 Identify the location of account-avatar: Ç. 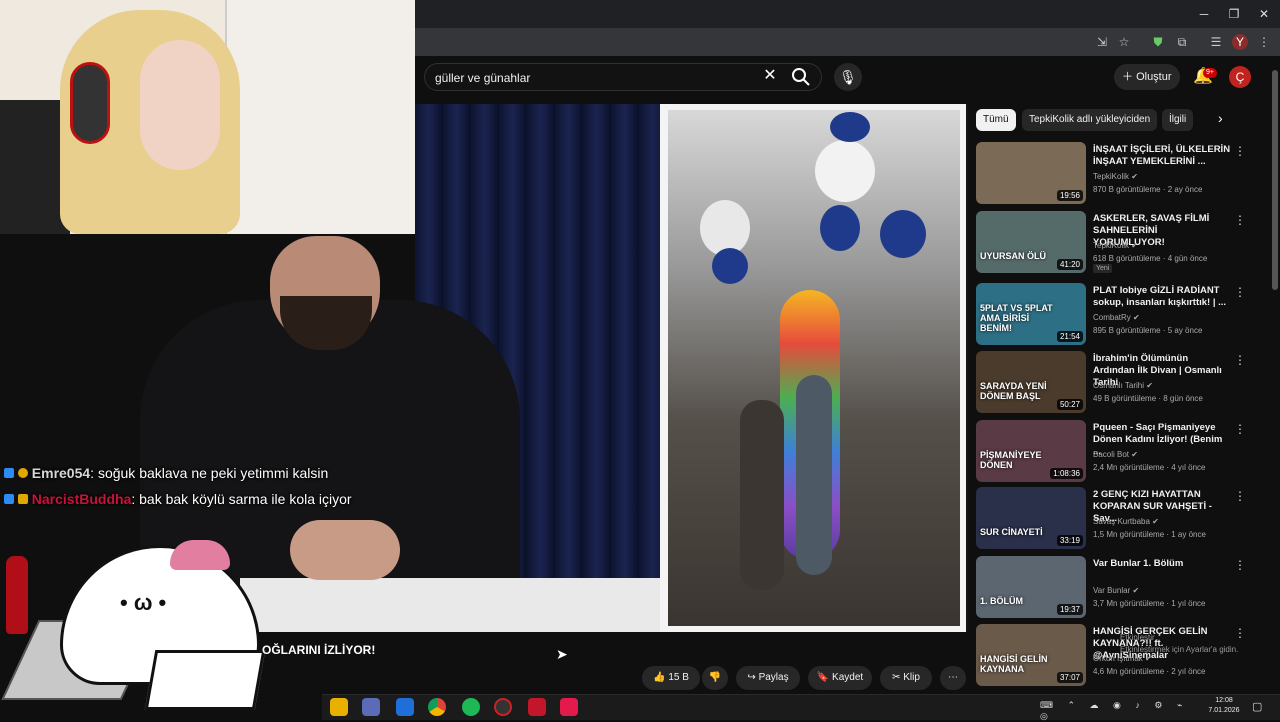
(1240, 77).